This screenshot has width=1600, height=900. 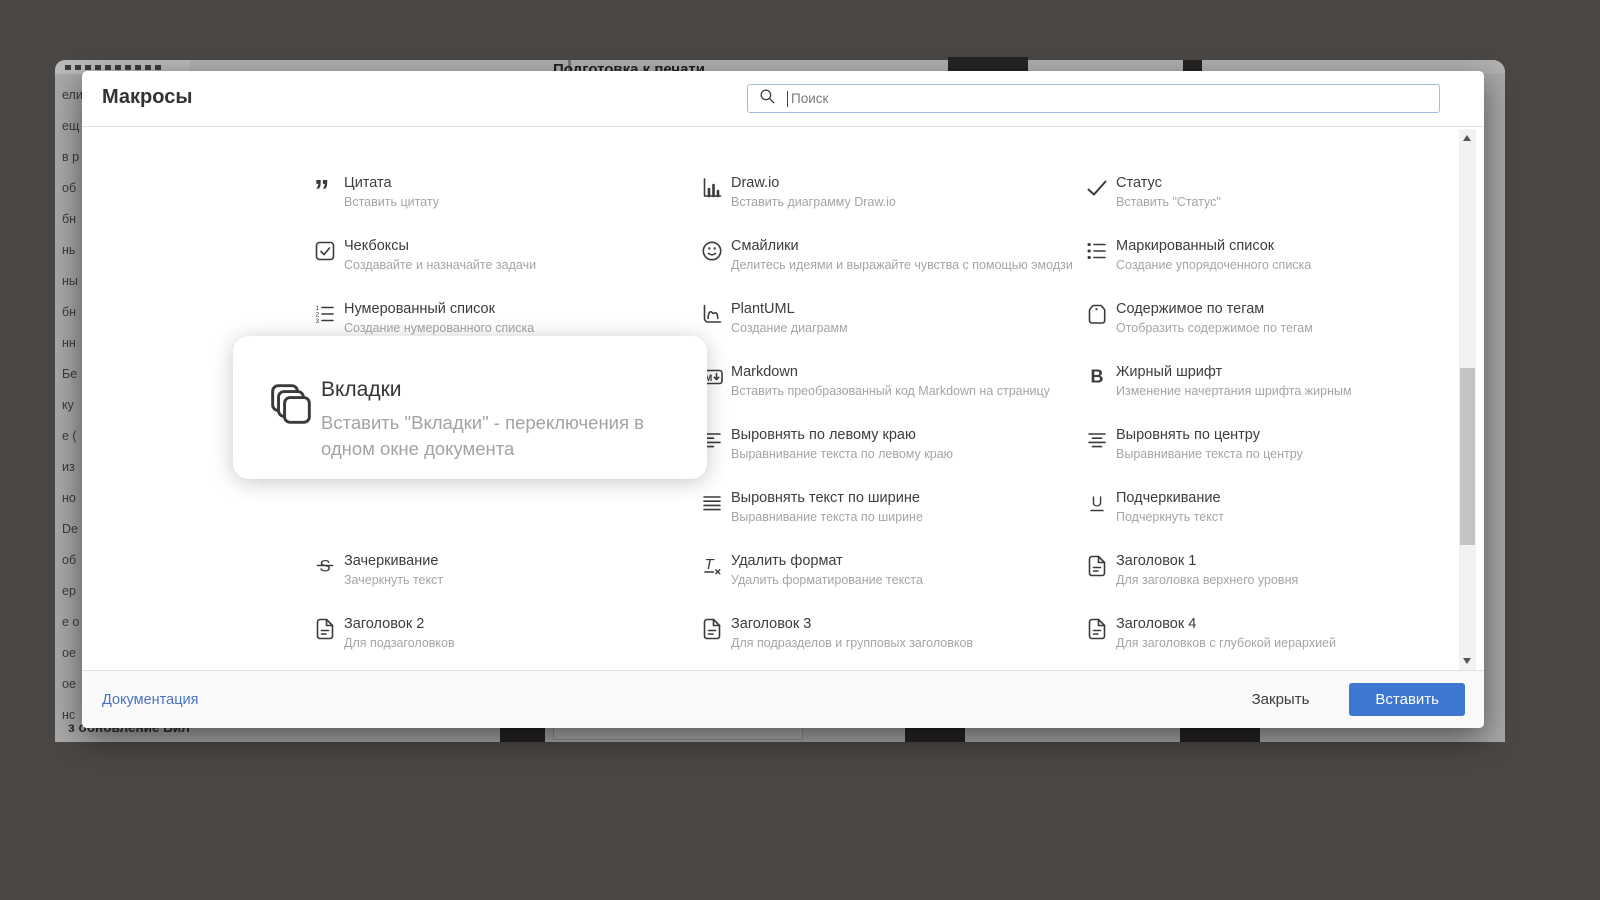 What do you see at coordinates (1190, 309) in the screenshot?
I see `macro-item-title: Содержимое по тегам` at bounding box center [1190, 309].